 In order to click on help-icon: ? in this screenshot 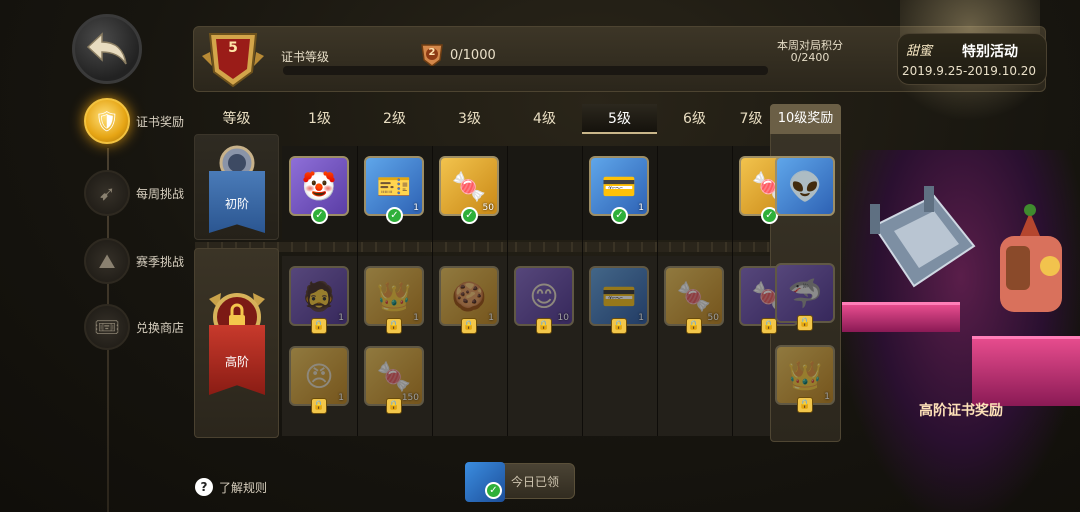, I will do `click(204, 487)`.